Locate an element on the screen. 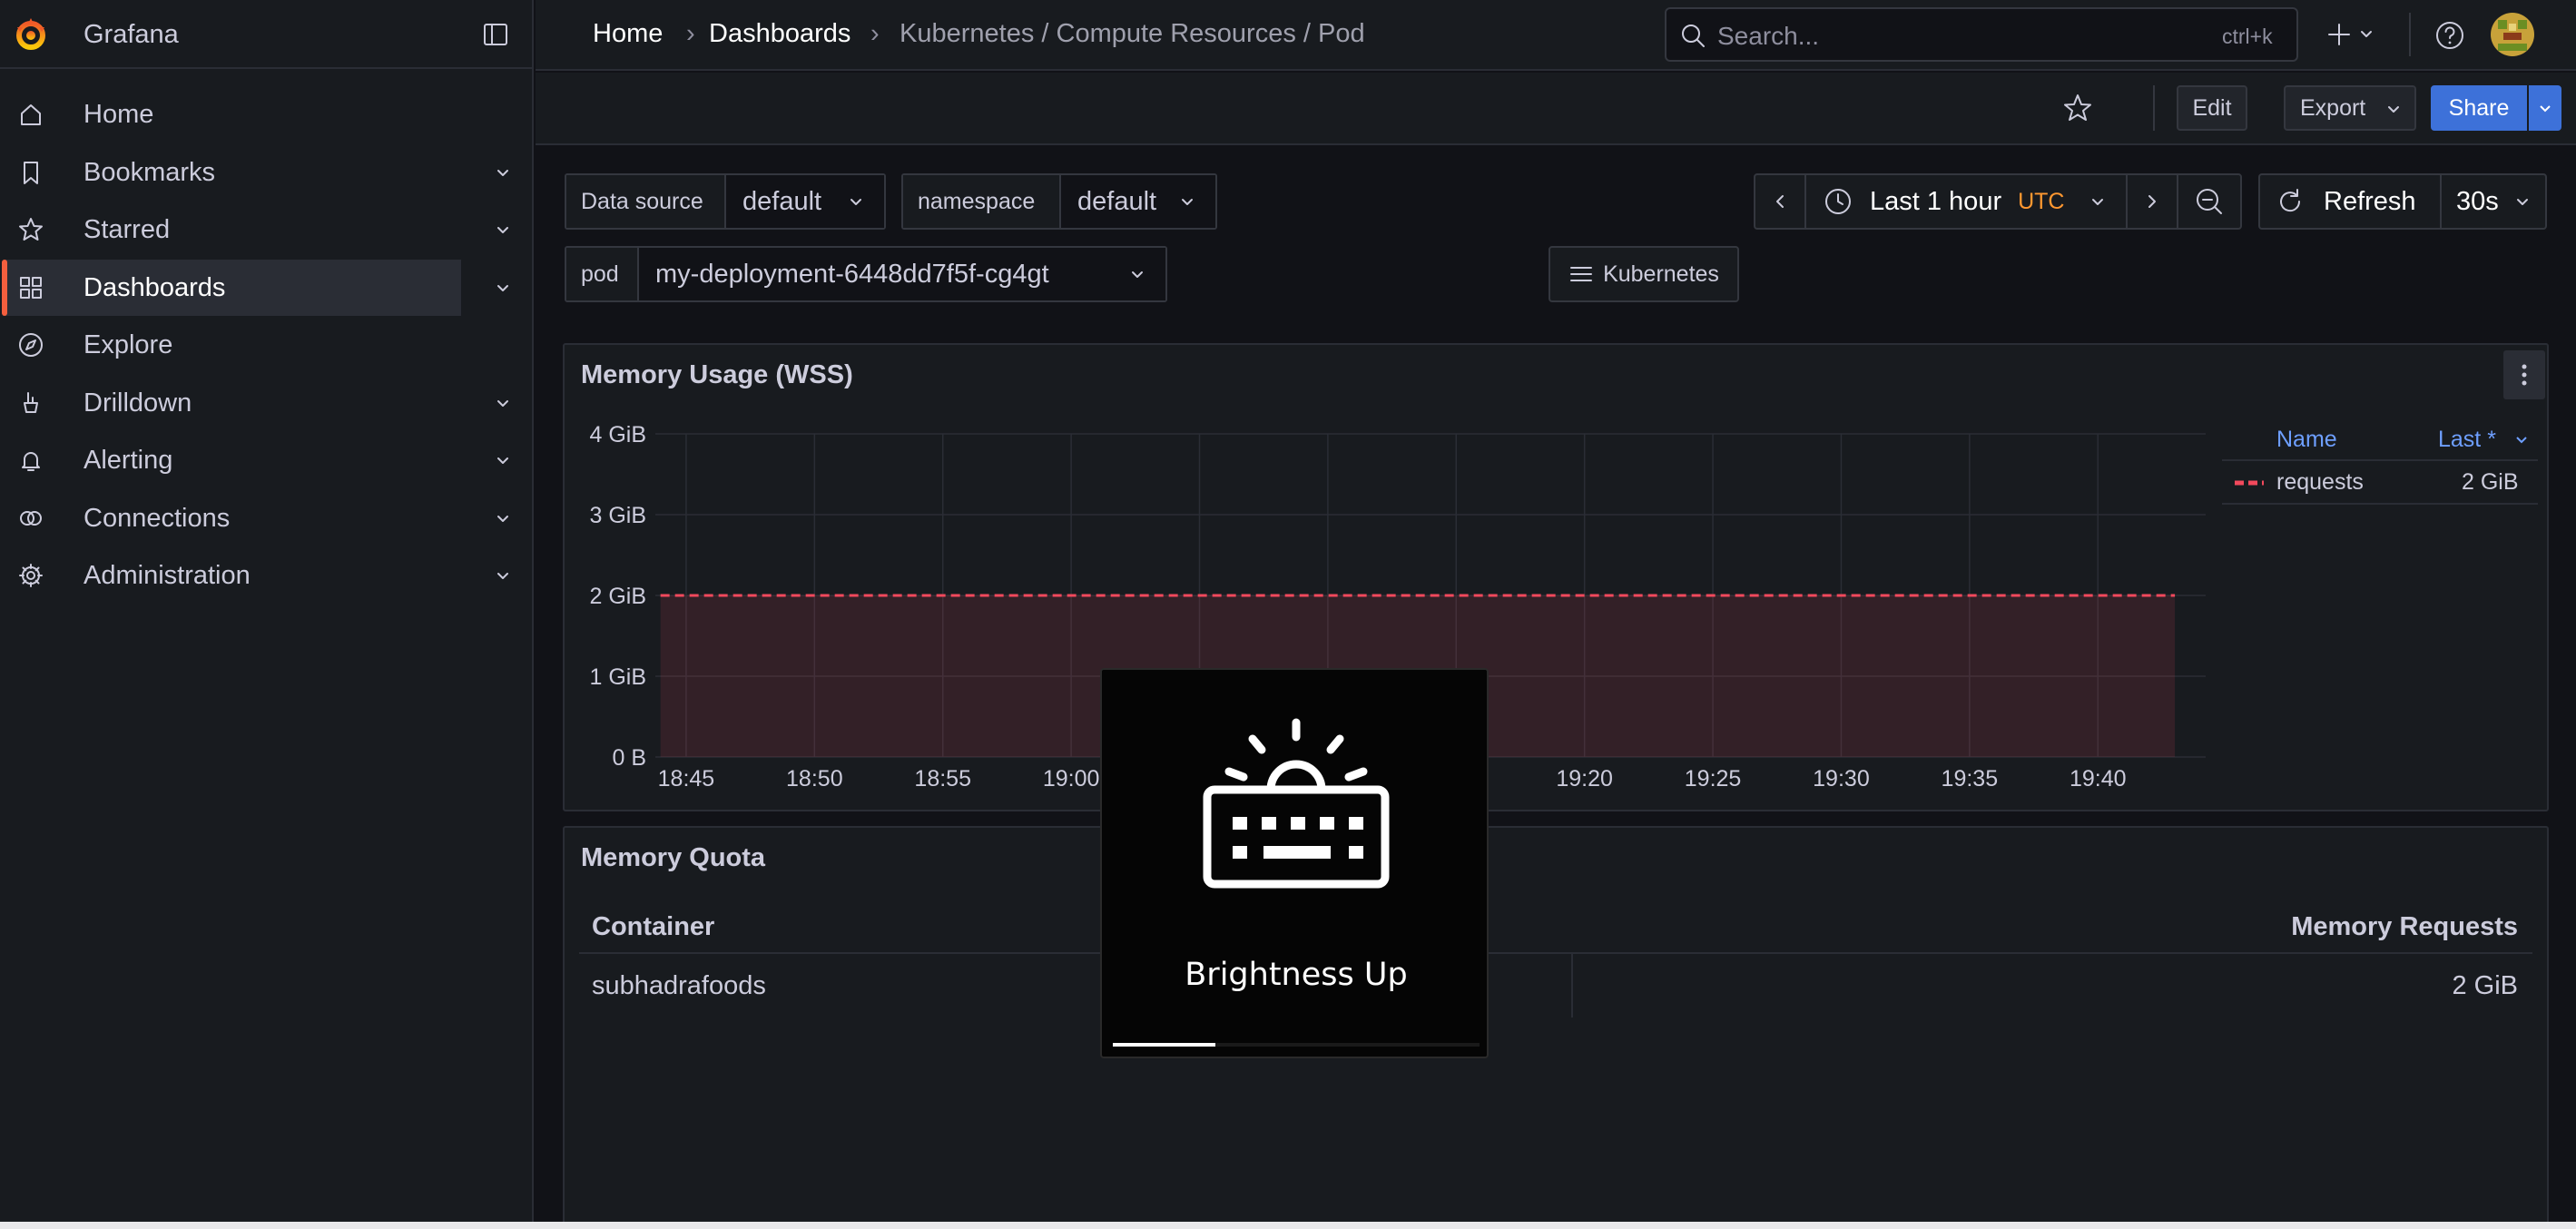 The width and height of the screenshot is (2576, 1229). sidebar-item-label: Bookmarks is located at coordinates (150, 172).